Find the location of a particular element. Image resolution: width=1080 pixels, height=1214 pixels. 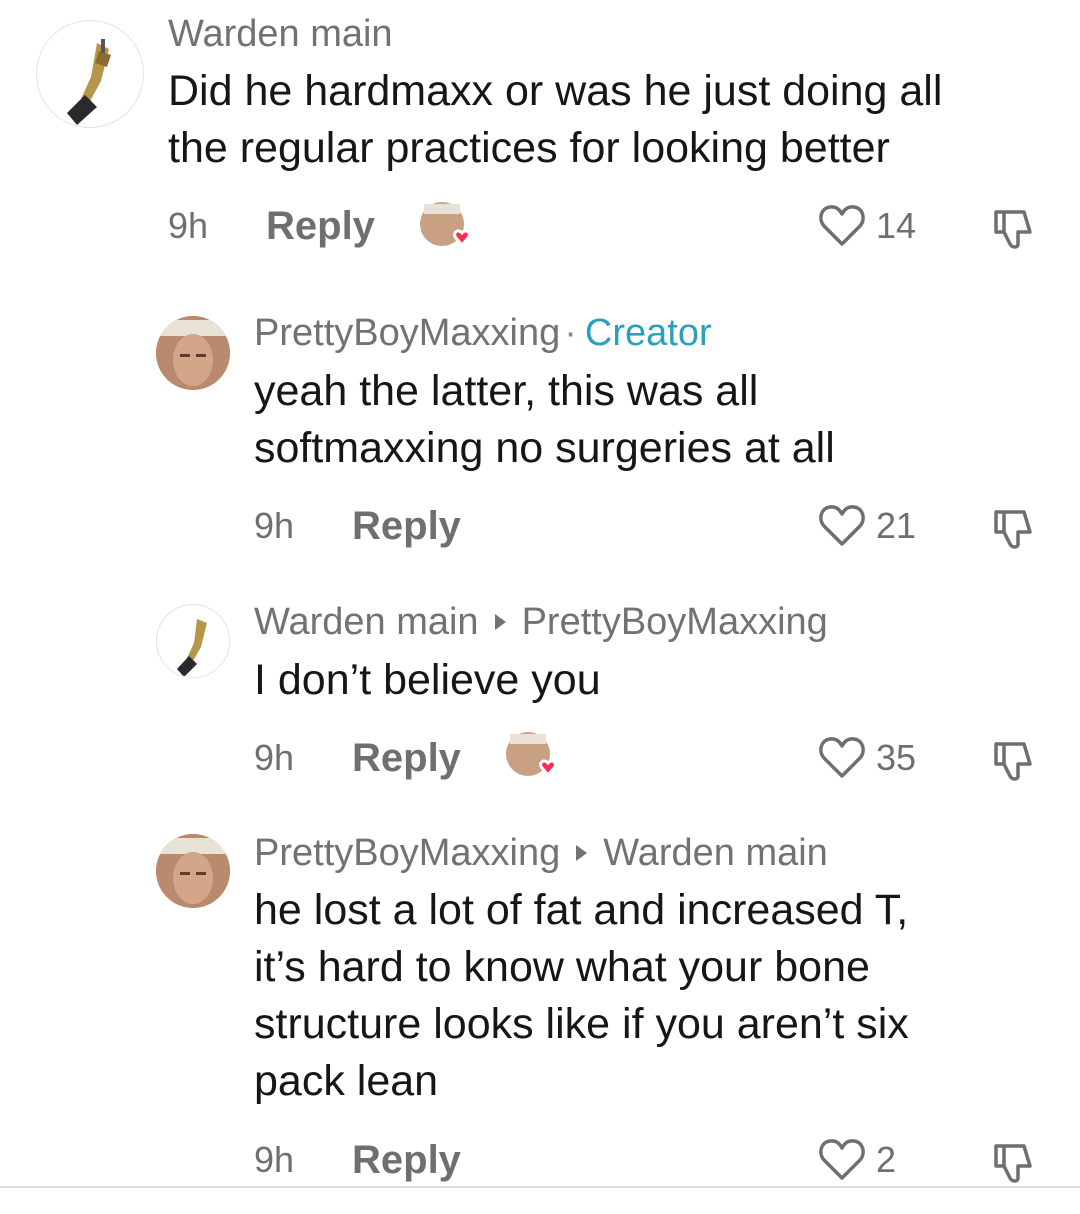

reply-to-author: PrettyBoyMaxxing is located at coordinates (675, 622).